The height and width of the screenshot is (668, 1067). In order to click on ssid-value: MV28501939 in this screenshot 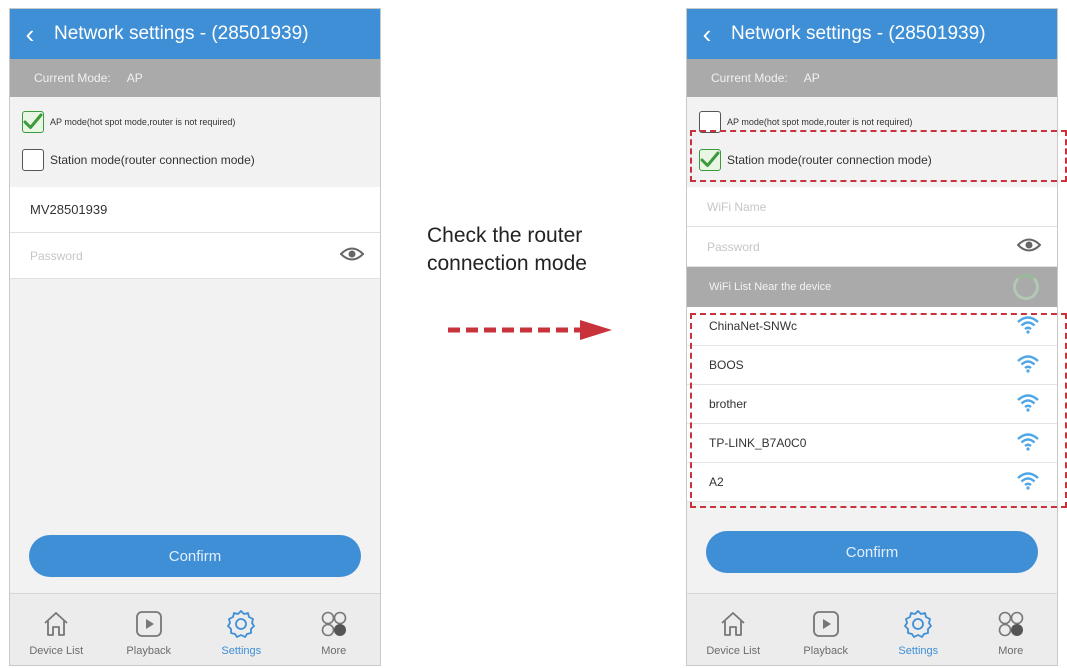, I will do `click(69, 209)`.